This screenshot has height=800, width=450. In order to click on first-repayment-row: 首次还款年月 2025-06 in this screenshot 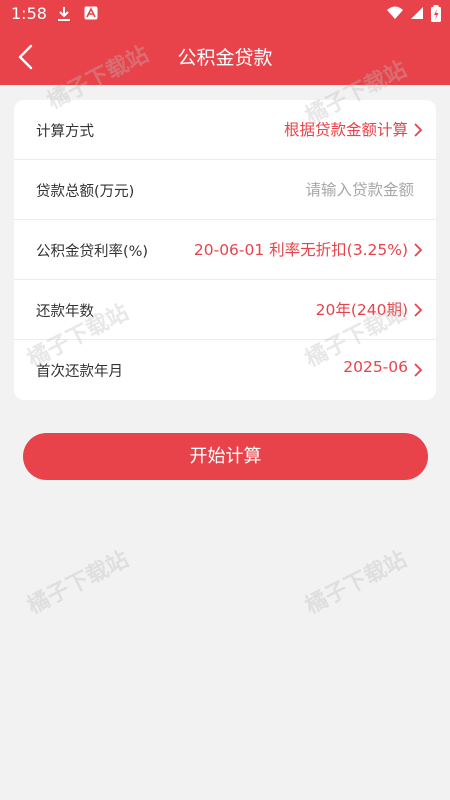, I will do `click(225, 370)`.